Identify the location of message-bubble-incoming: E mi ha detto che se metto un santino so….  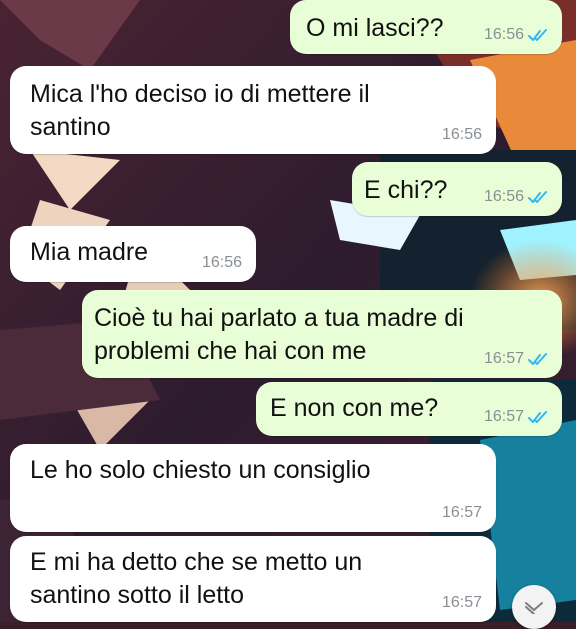
(253, 579).